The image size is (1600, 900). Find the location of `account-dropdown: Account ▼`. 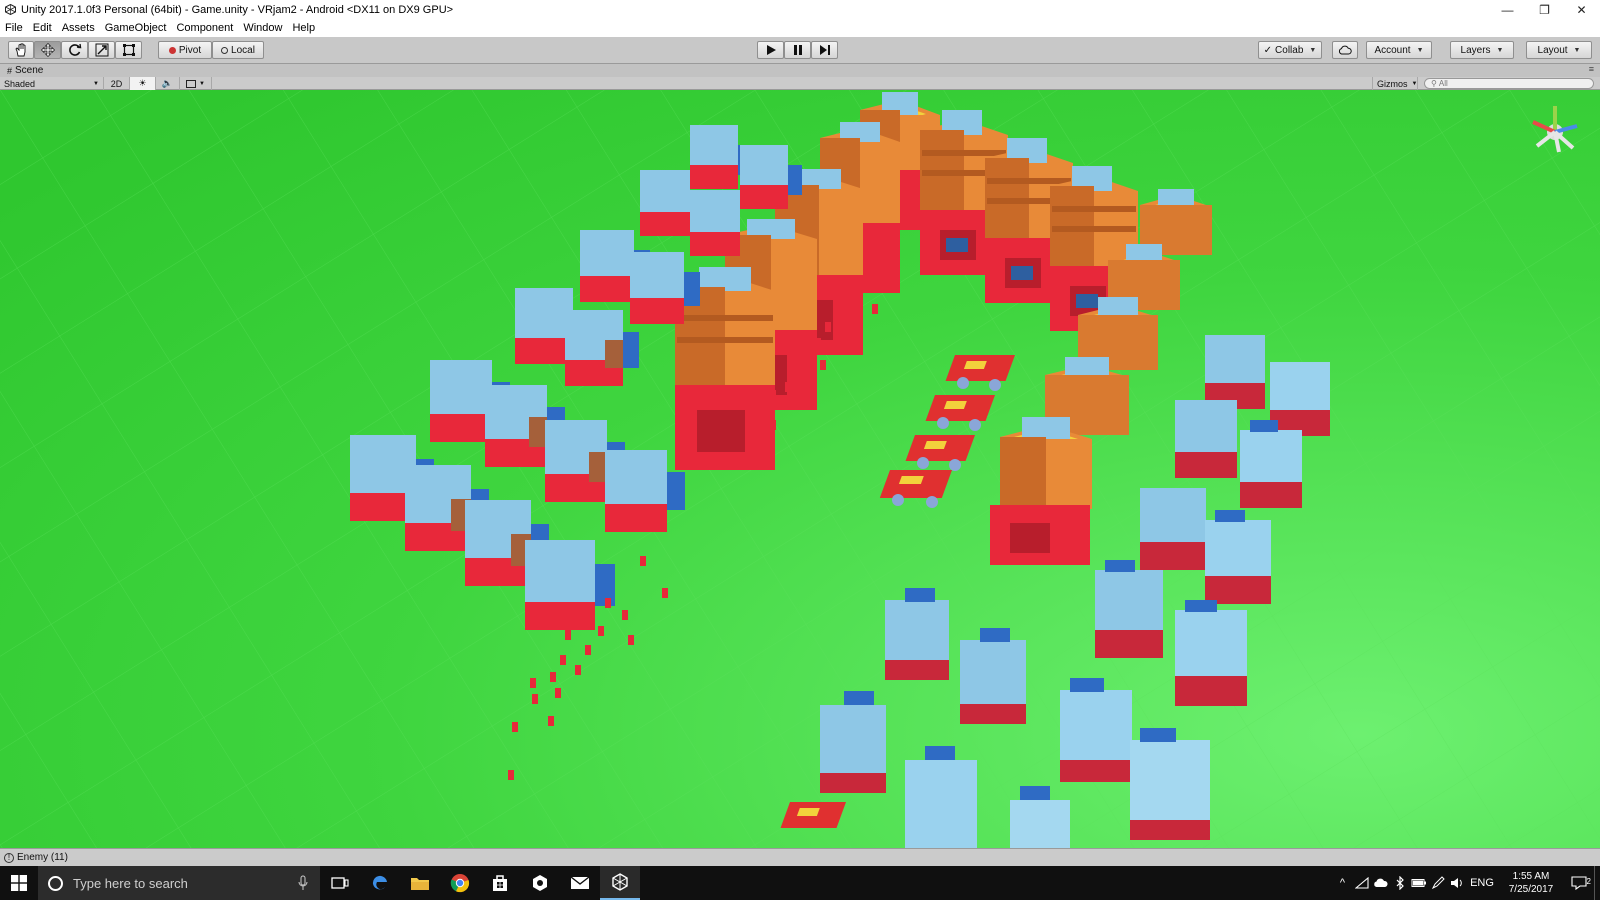

account-dropdown: Account ▼ is located at coordinates (1399, 50).